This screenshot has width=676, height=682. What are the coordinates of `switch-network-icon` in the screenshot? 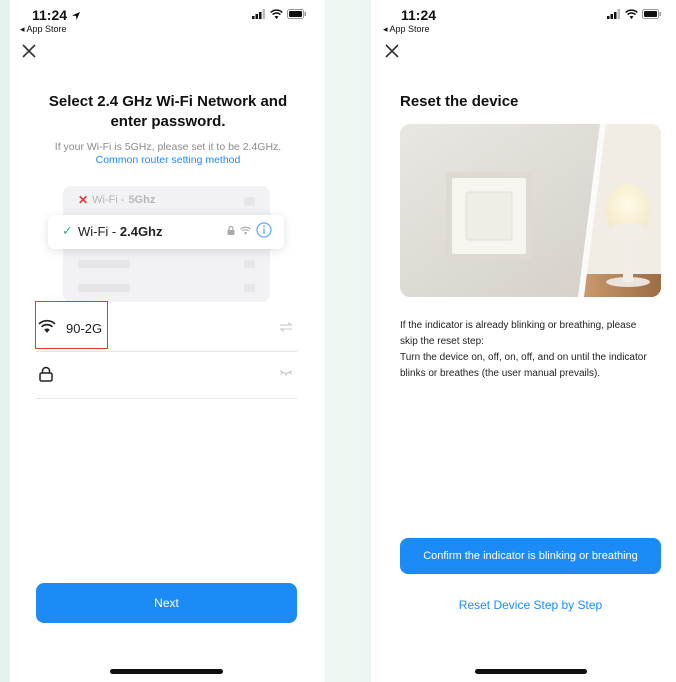 It's located at (286, 327).